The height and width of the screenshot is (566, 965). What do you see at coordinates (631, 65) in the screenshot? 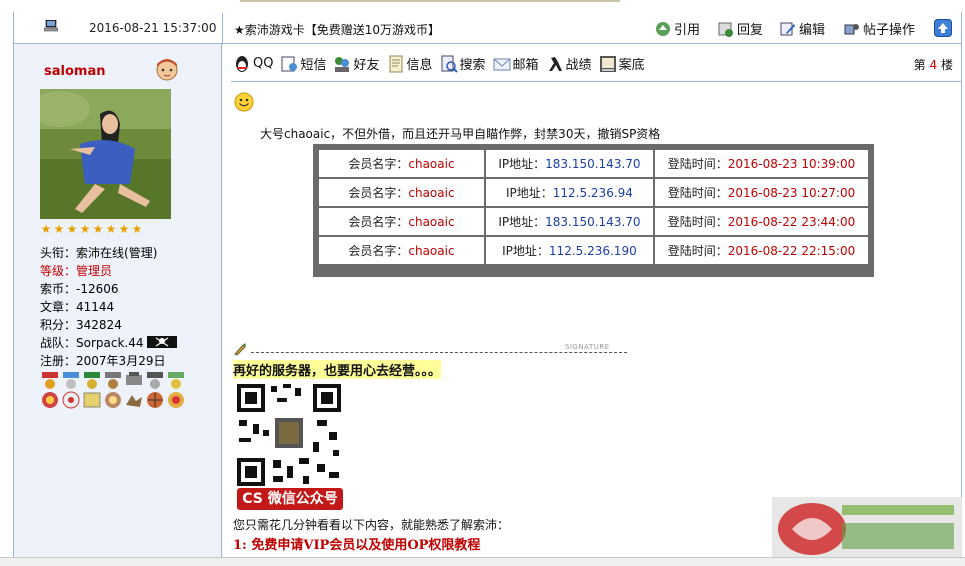
I see `file-label: 案底` at bounding box center [631, 65].